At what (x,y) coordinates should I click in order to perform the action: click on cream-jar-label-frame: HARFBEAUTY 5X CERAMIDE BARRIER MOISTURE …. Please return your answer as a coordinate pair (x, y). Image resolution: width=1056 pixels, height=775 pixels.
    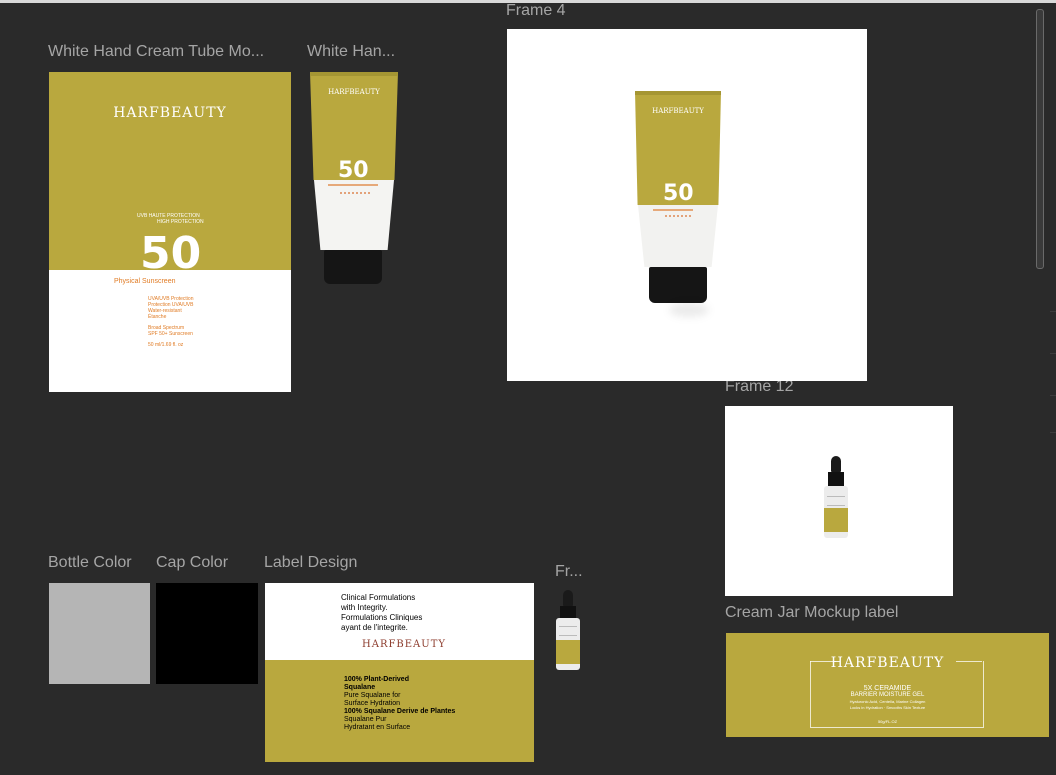
    Looking at the image, I should click on (887, 685).